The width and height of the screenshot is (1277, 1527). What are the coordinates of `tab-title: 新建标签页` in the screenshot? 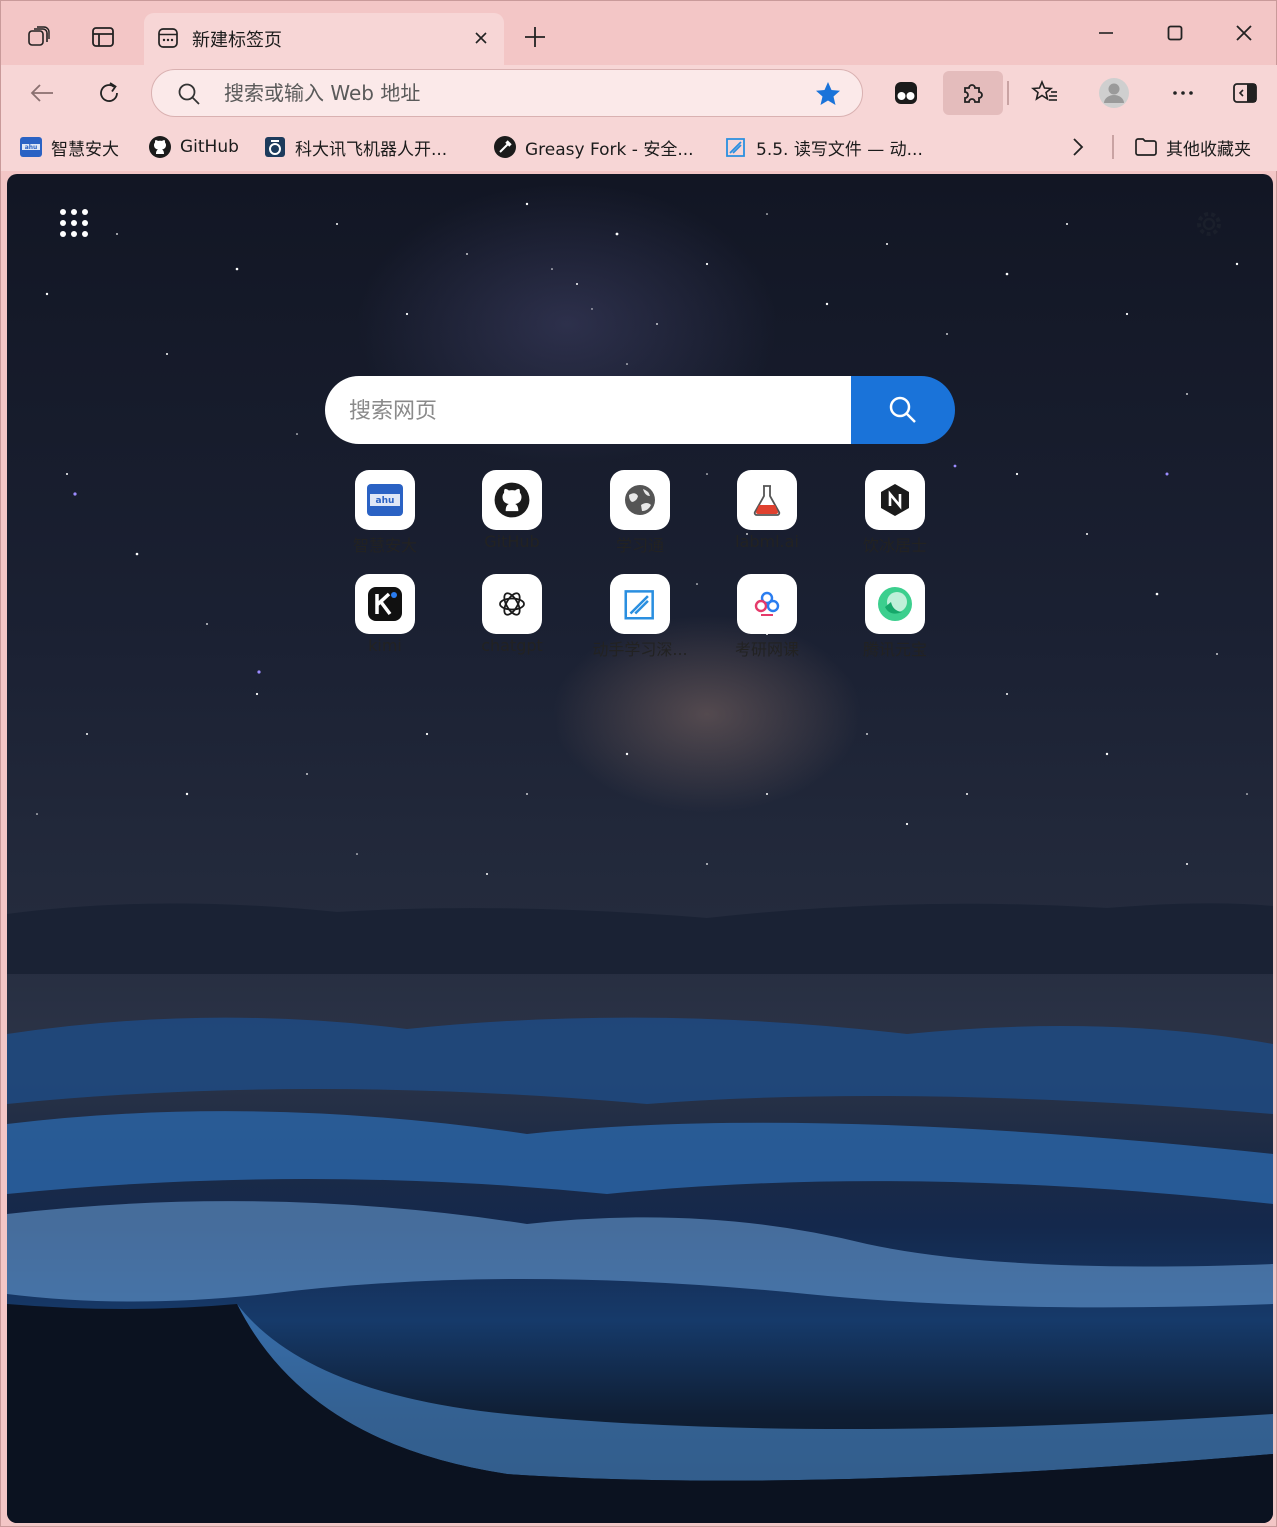 It's located at (237, 40).